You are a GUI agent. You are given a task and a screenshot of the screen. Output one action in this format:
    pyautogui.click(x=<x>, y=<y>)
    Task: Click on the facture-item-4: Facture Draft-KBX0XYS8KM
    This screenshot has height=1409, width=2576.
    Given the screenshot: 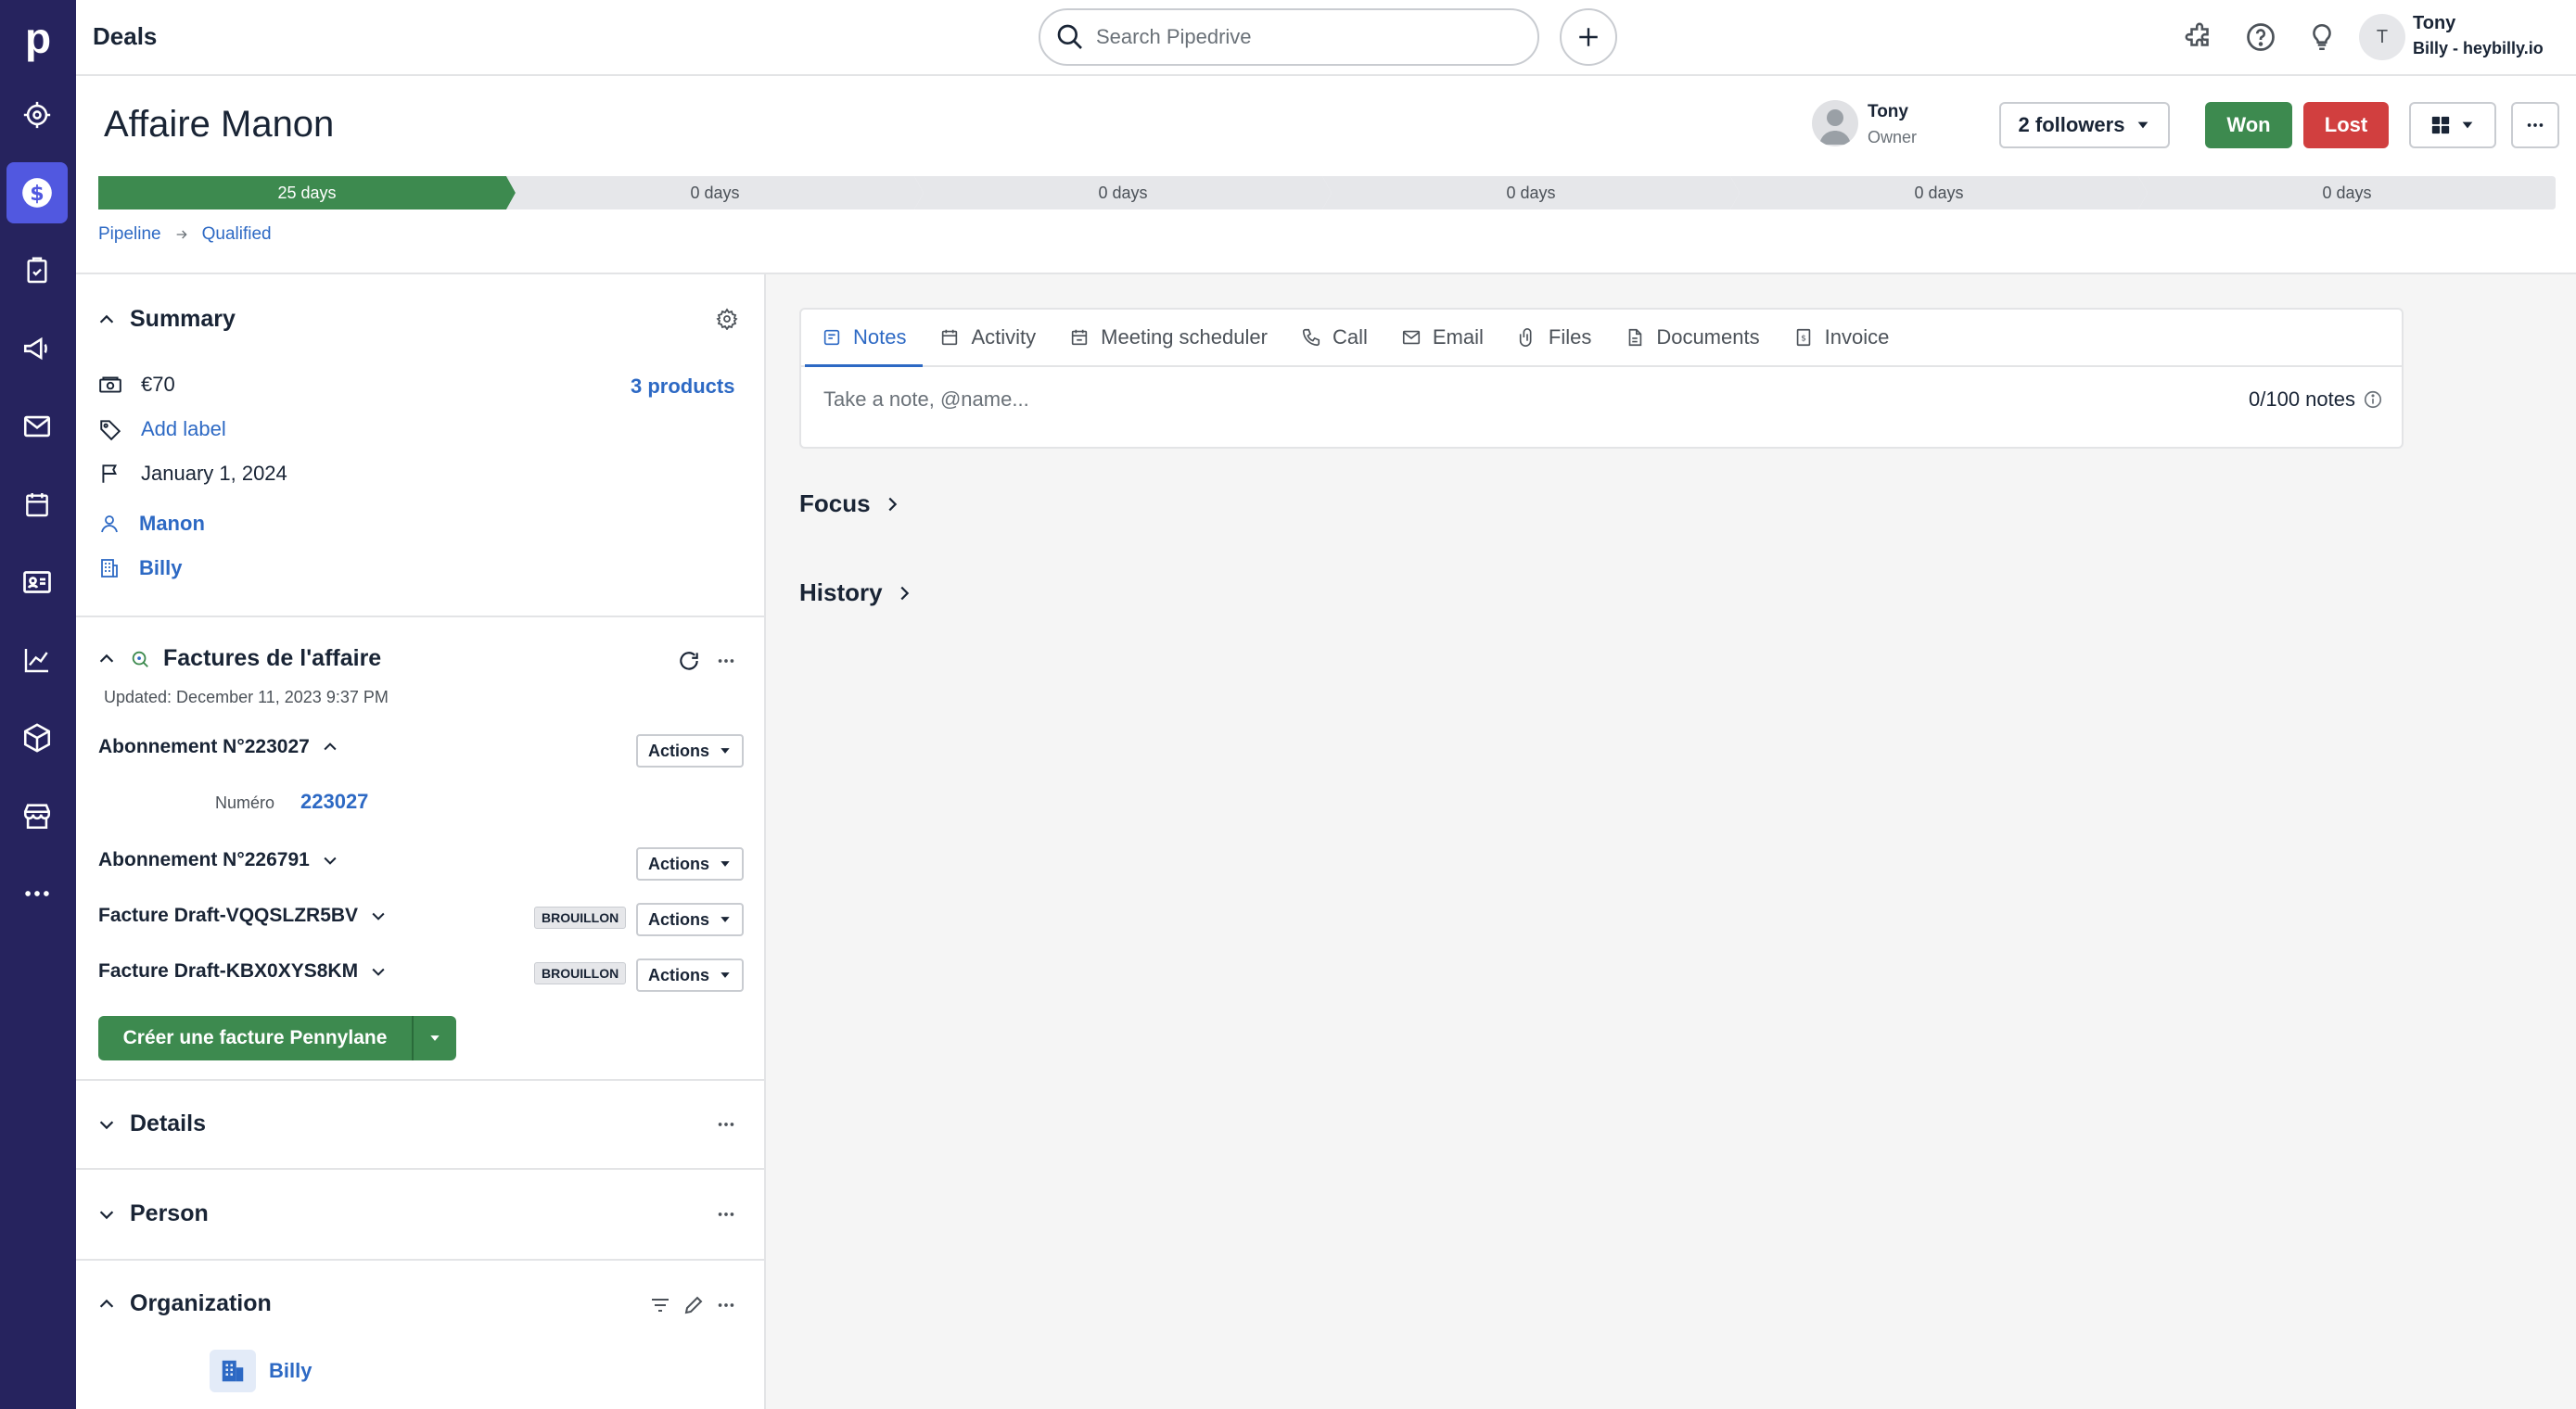 What is the action you would take?
    pyautogui.click(x=243, y=971)
    